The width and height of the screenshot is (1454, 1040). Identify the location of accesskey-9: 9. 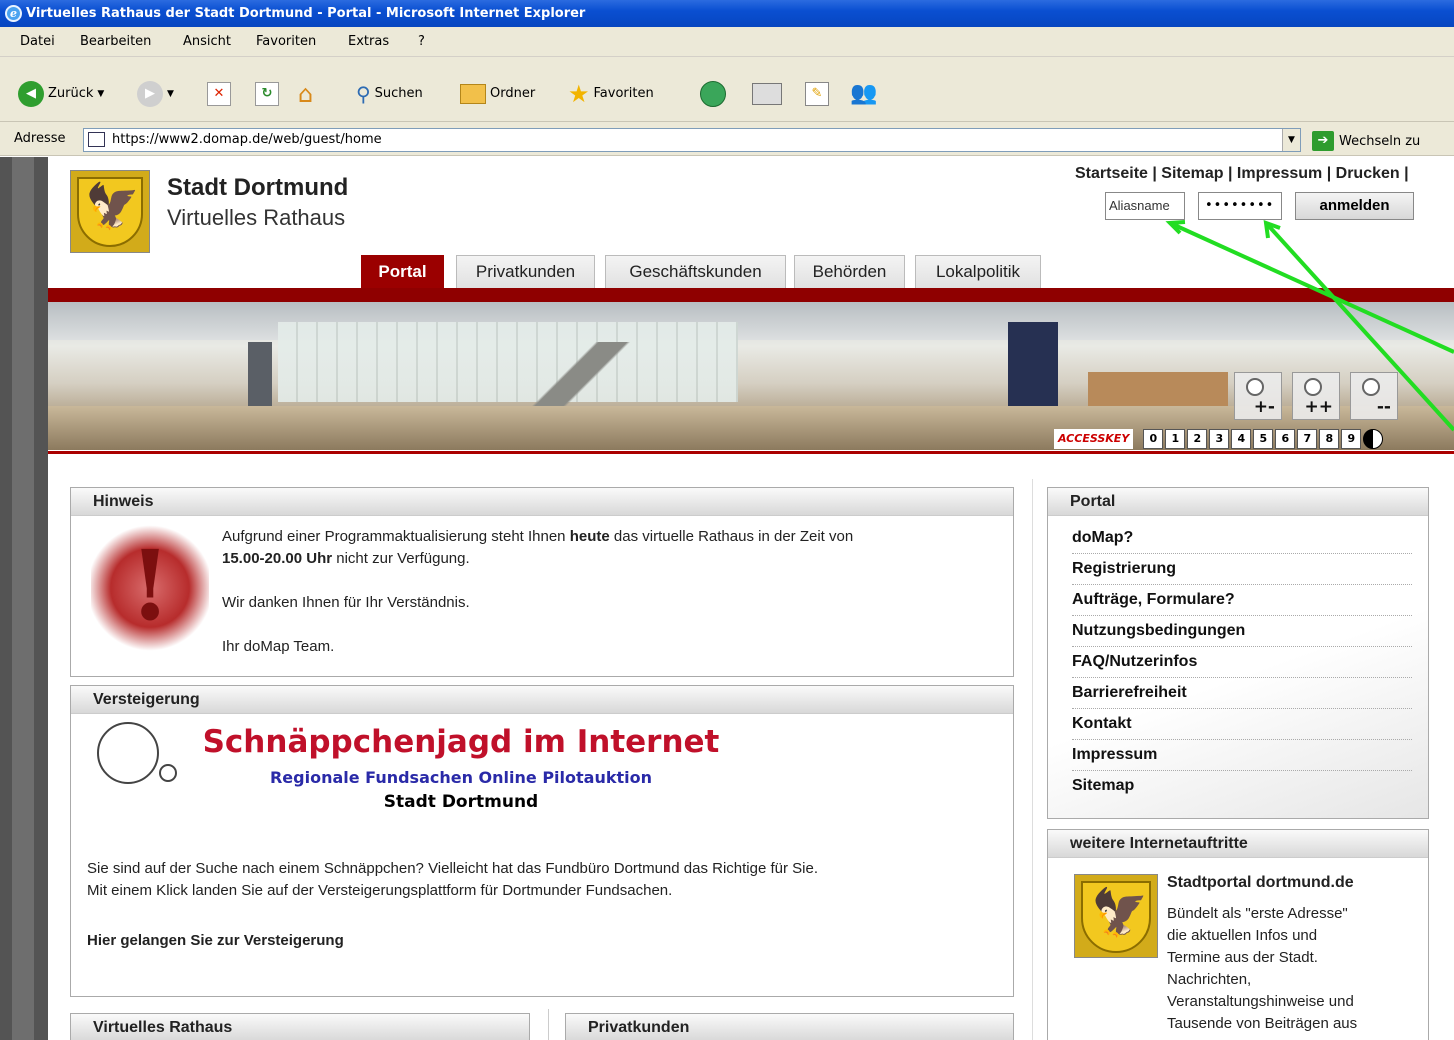
(1351, 439).